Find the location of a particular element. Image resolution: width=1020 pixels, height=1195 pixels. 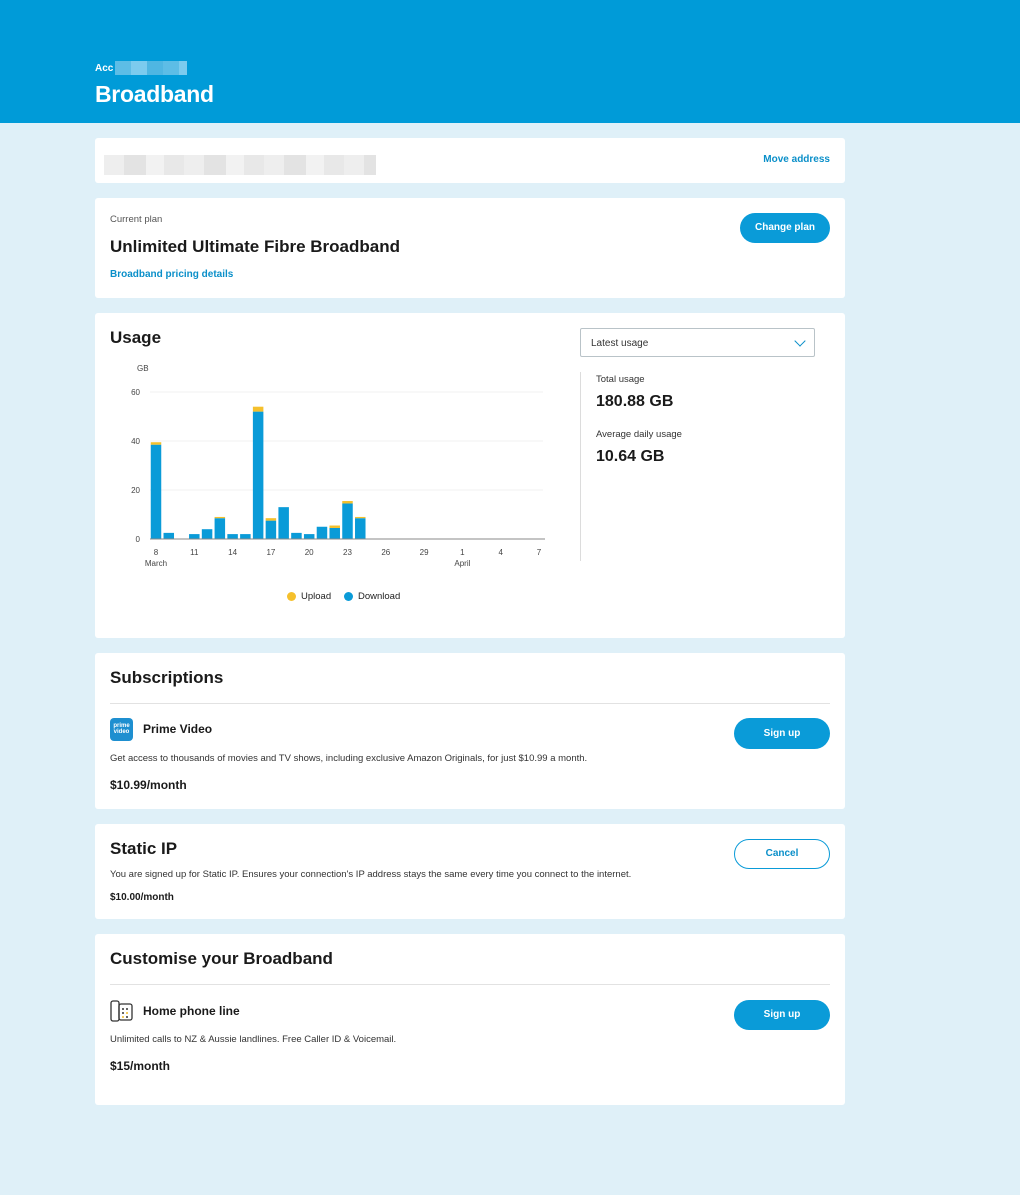

prime-video-price: $10.99/month is located at coordinates (148, 785).